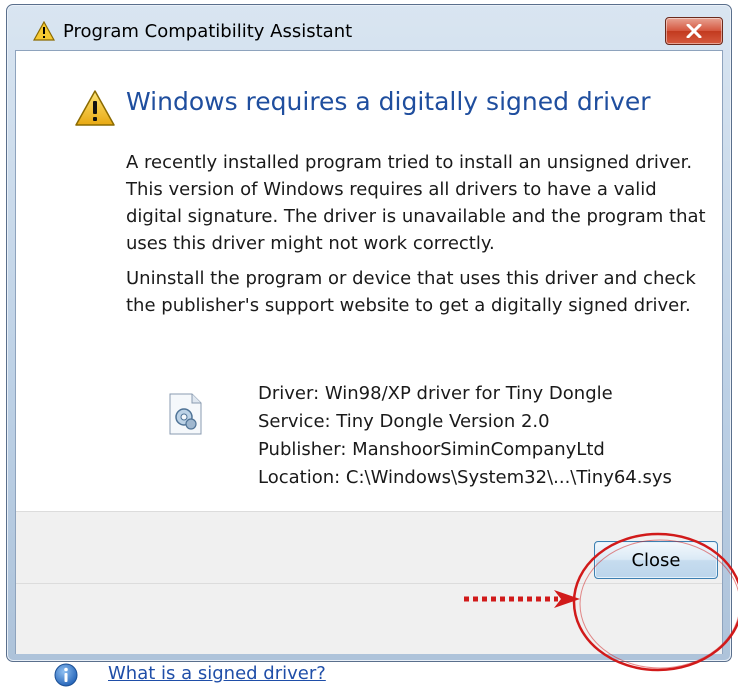  I want to click on info-icon, so click(66, 675).